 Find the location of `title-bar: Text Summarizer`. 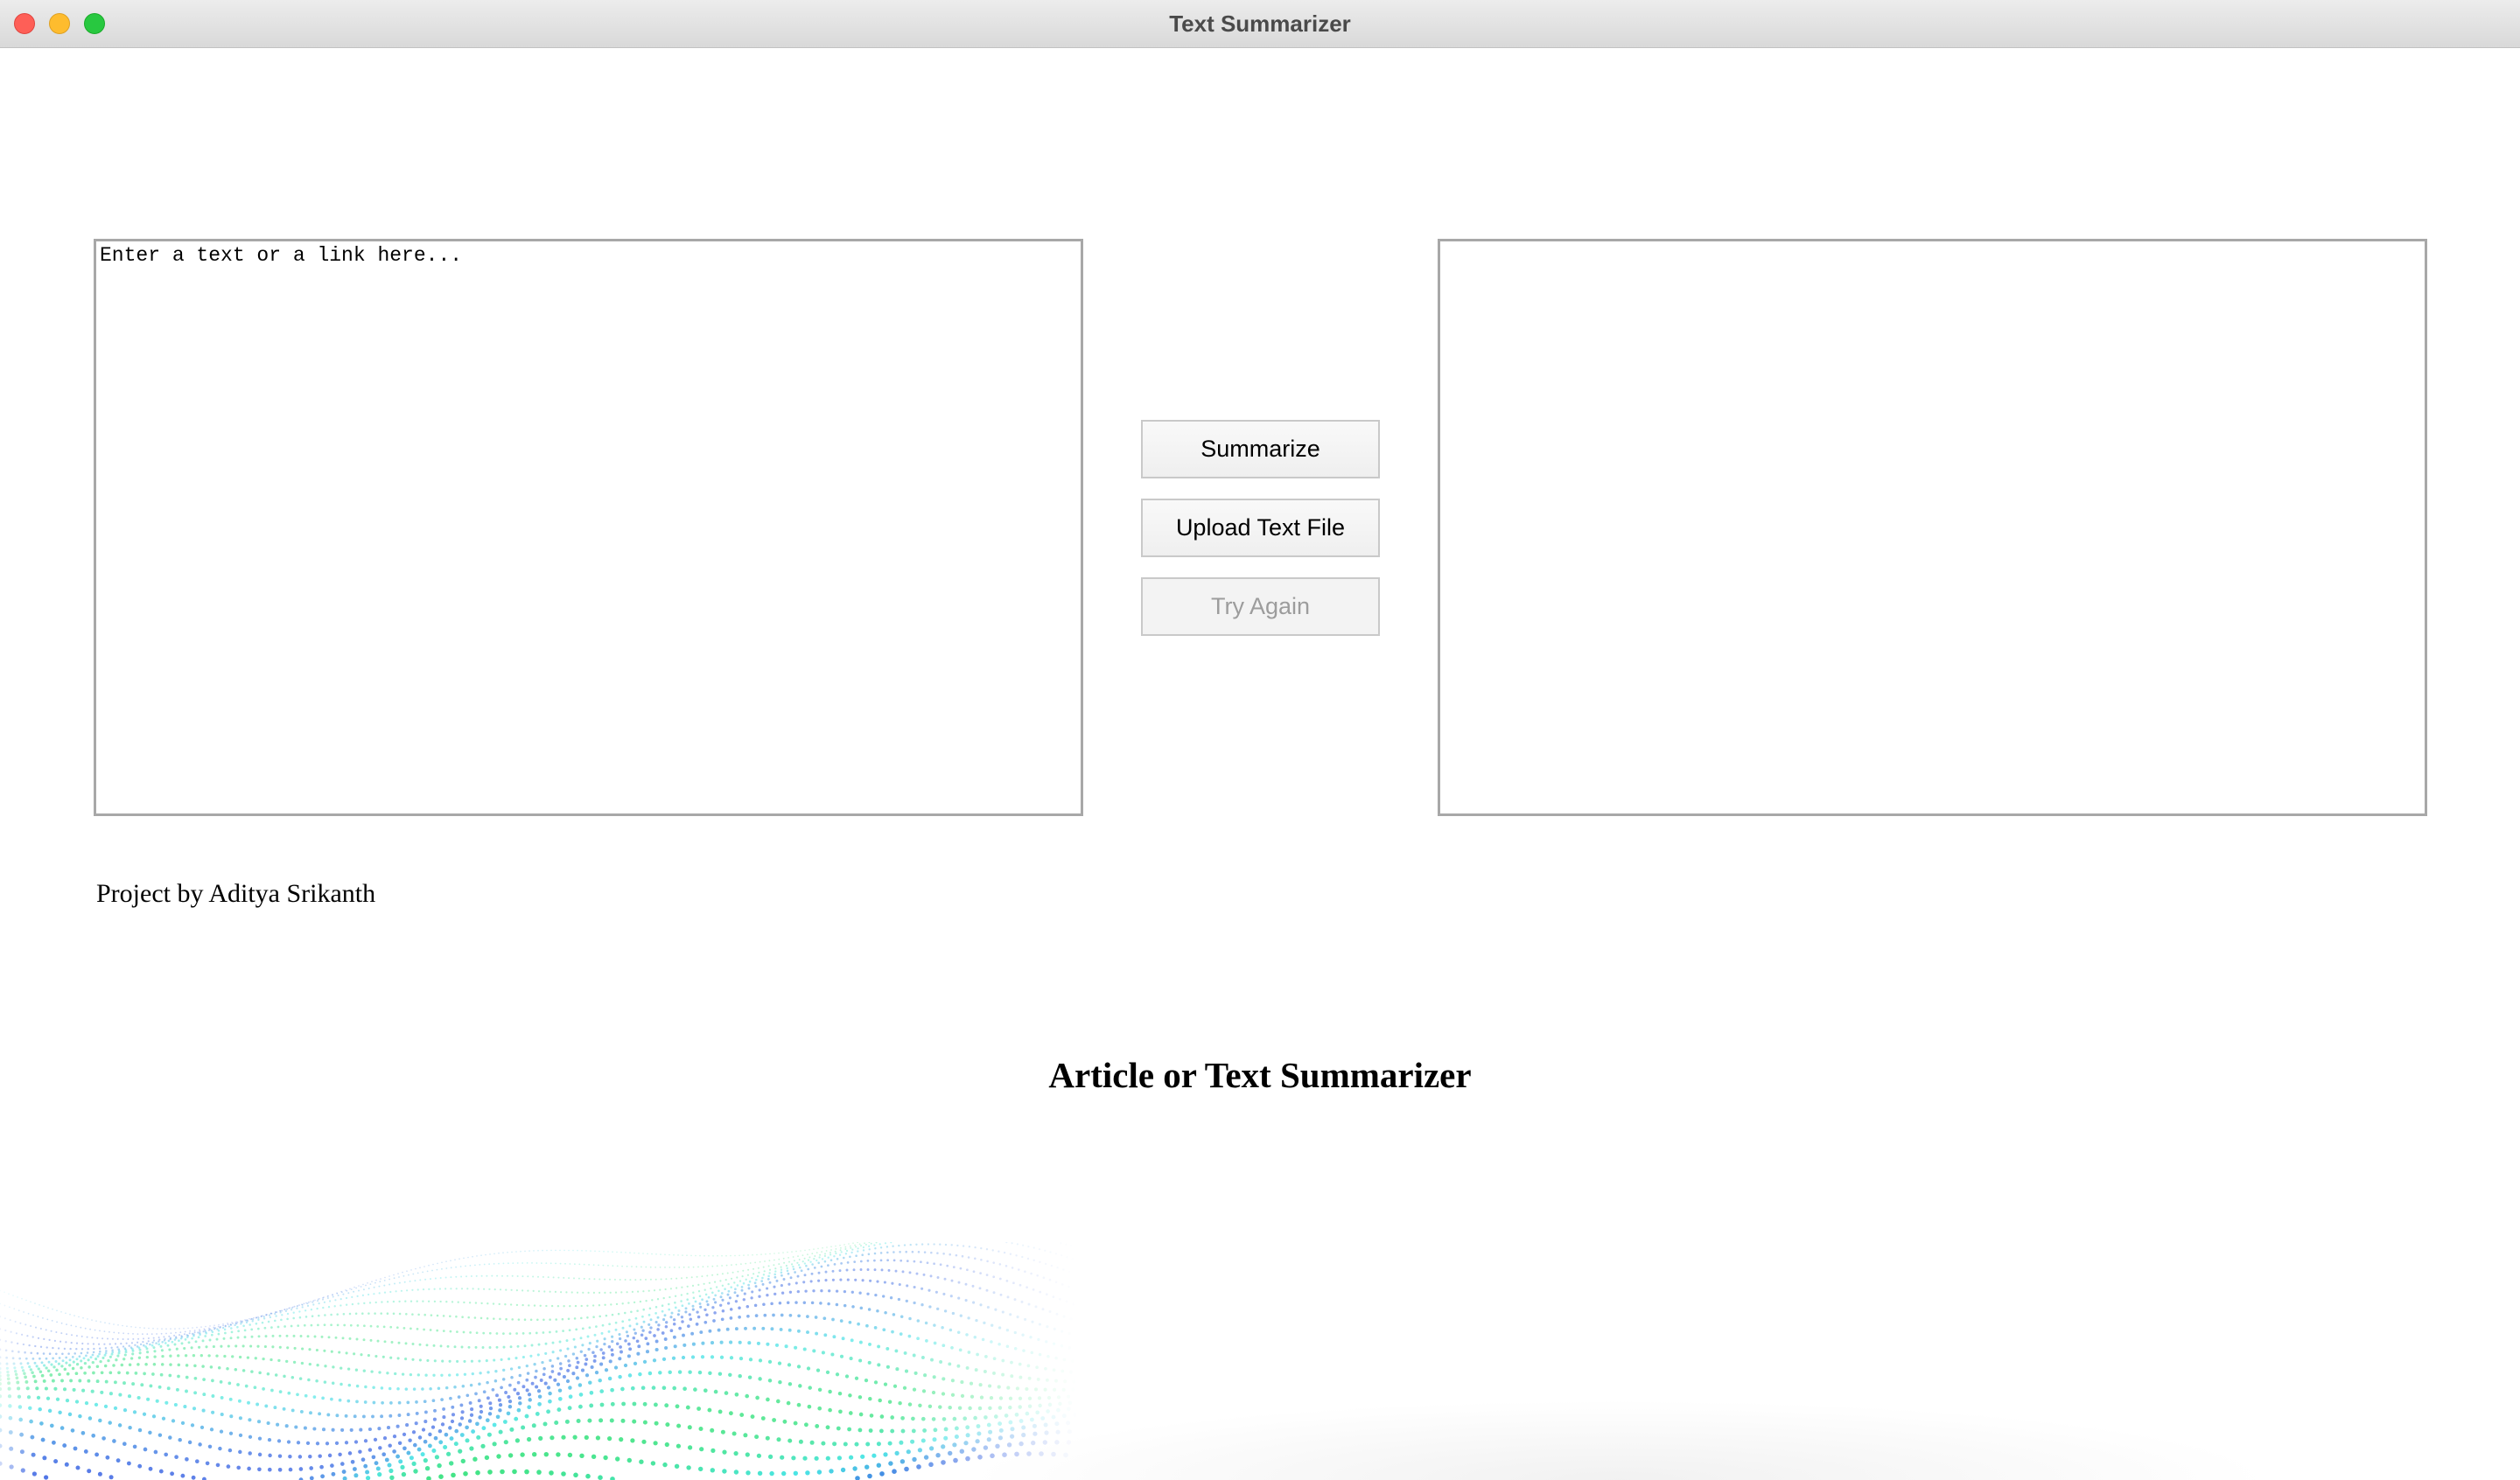

title-bar: Text Summarizer is located at coordinates (1260, 24).